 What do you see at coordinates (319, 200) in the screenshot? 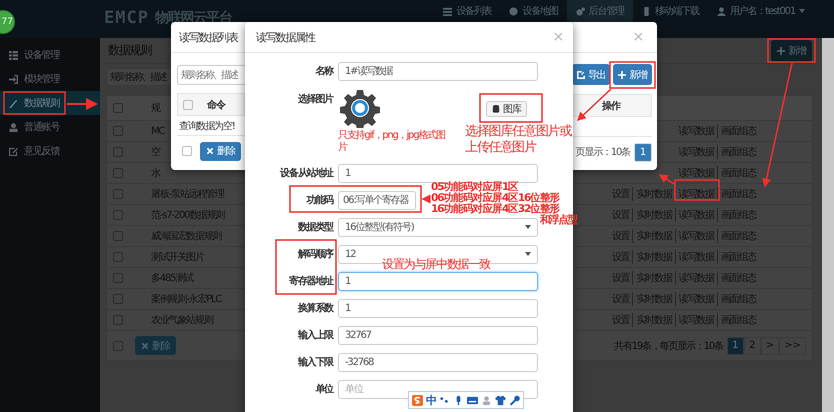
I see `field-label: 功能码` at bounding box center [319, 200].